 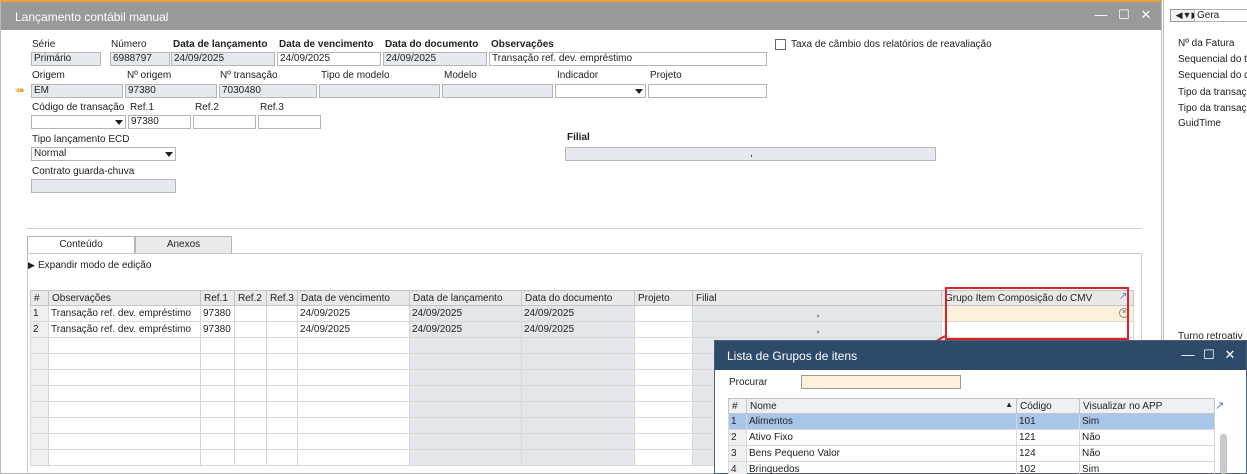 What do you see at coordinates (78, 122) in the screenshot?
I see `codigo-transacao-select` at bounding box center [78, 122].